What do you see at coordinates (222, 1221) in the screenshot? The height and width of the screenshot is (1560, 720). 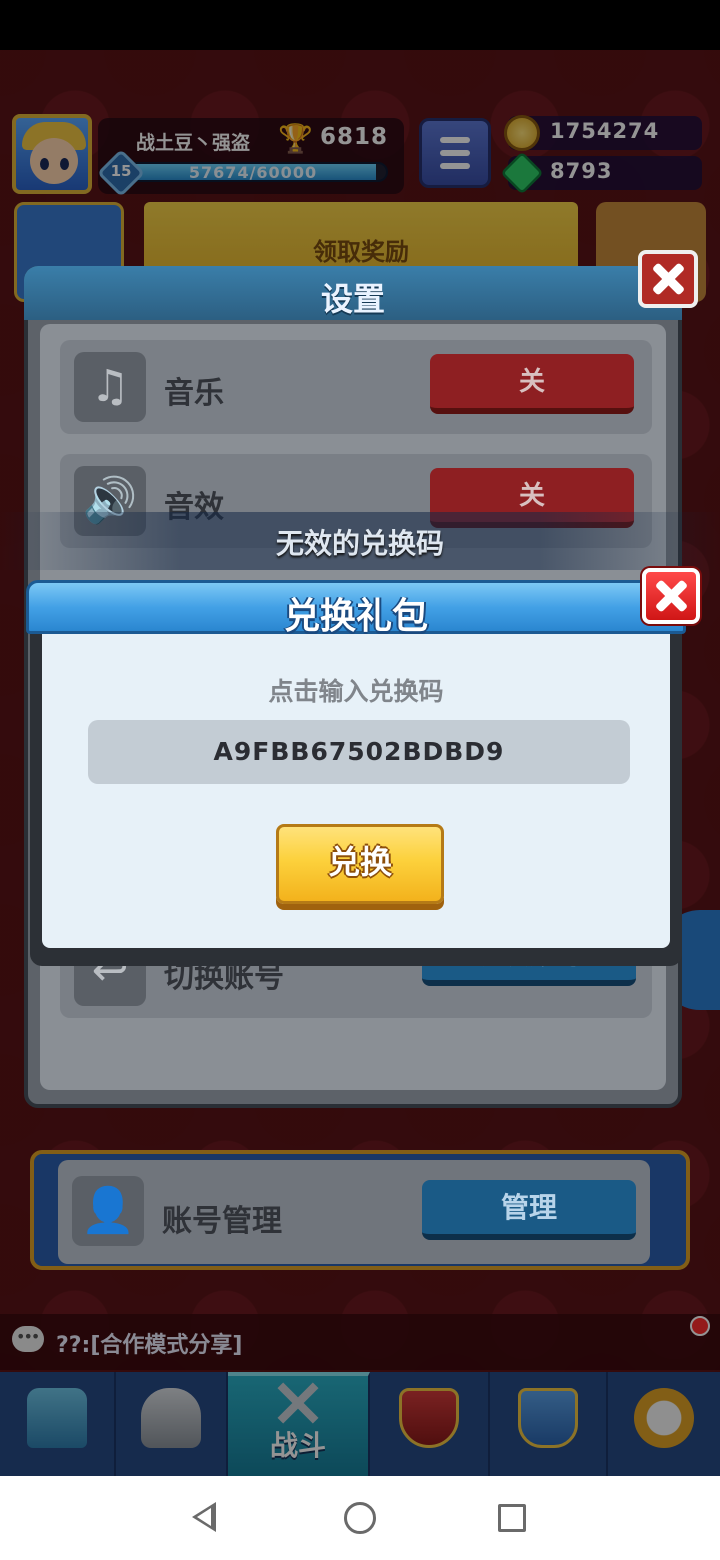 I see `setting-label-account-manage: 账号管理` at bounding box center [222, 1221].